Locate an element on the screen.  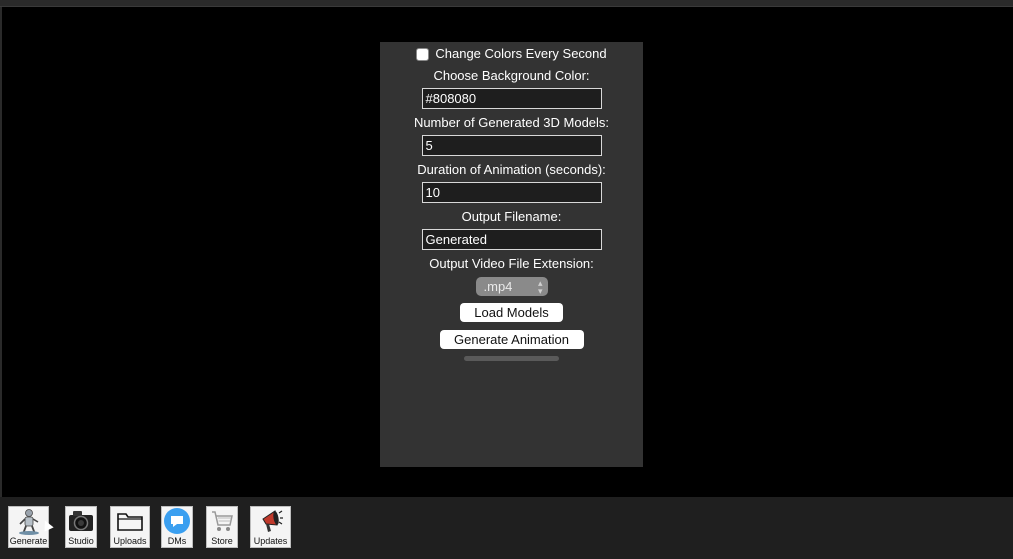
taskbar-item-uploads: Uploads is located at coordinates (130, 527).